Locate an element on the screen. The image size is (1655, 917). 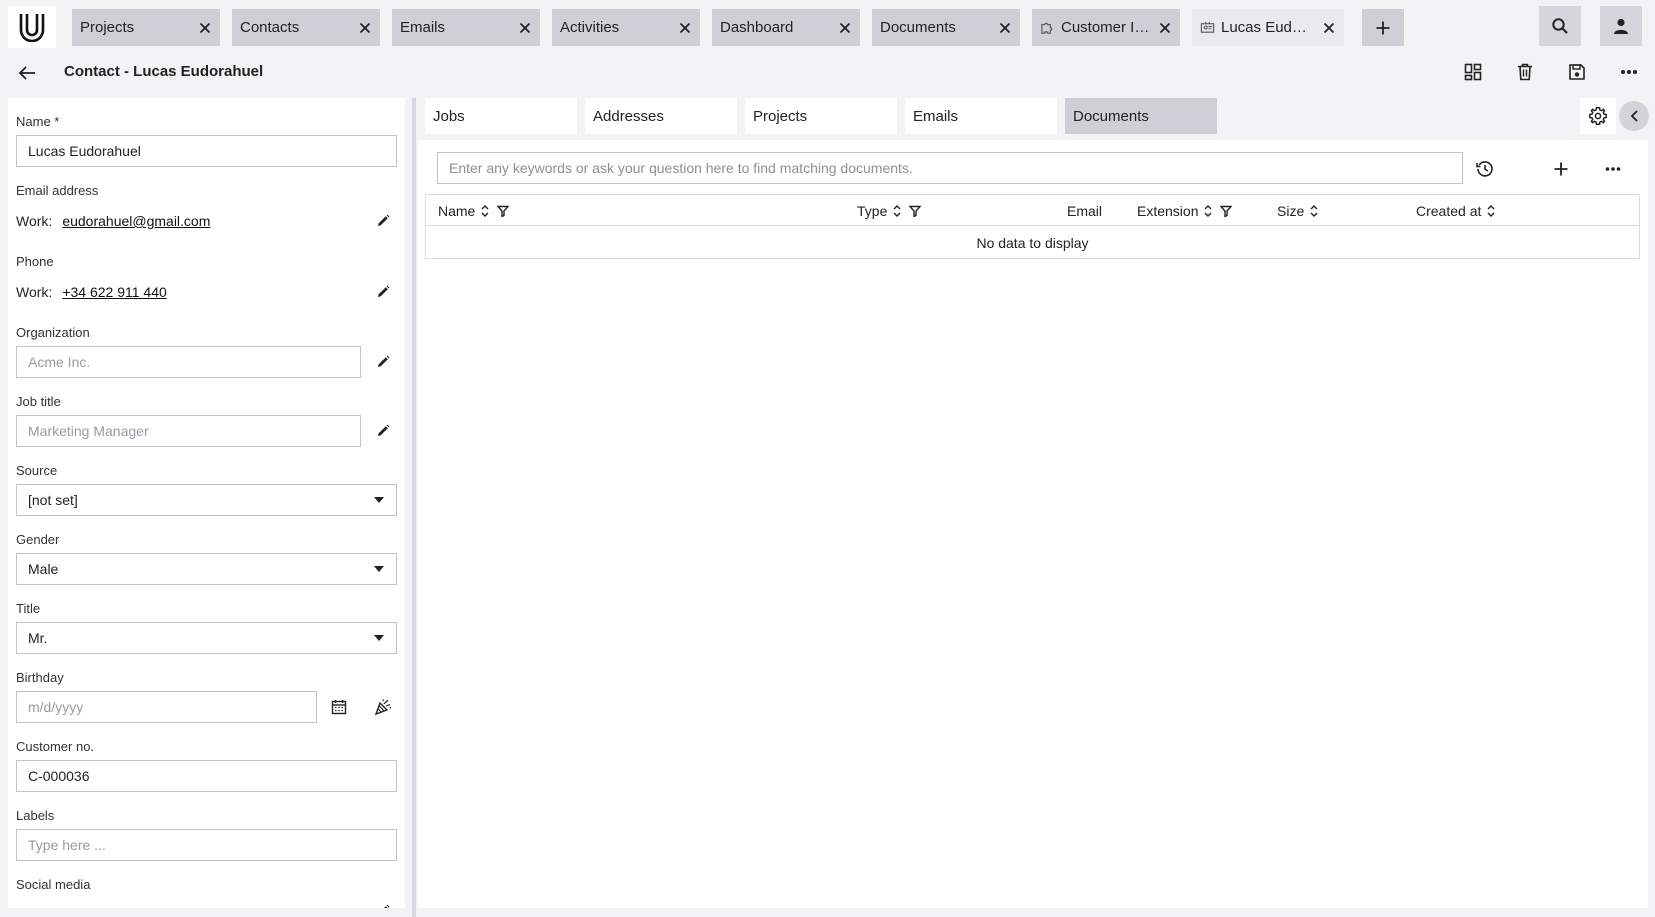
tab-label: Emails is located at coordinates (423, 27).